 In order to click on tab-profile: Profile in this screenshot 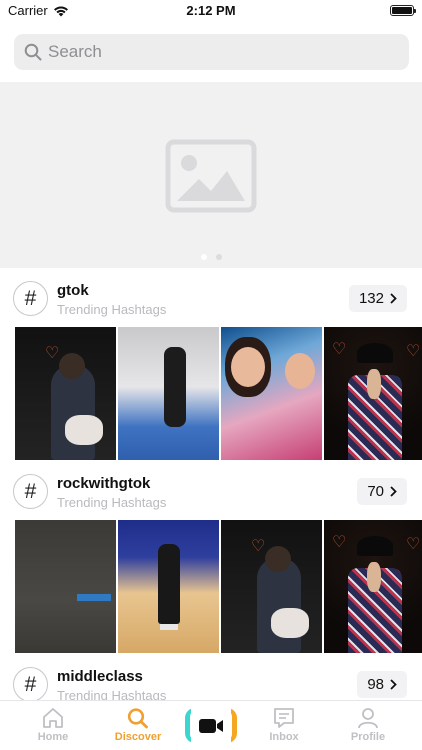, I will do `click(368, 725)`.